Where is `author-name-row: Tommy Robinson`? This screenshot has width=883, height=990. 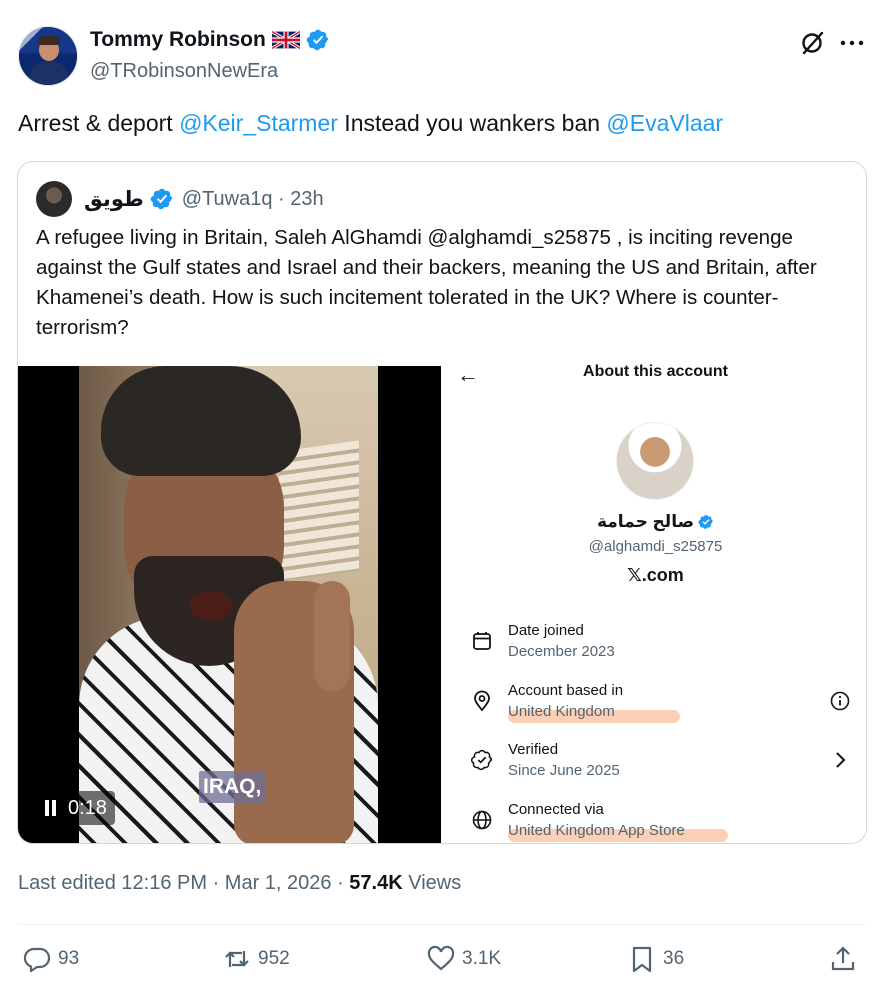
author-name-row: Tommy Robinson is located at coordinates (210, 40).